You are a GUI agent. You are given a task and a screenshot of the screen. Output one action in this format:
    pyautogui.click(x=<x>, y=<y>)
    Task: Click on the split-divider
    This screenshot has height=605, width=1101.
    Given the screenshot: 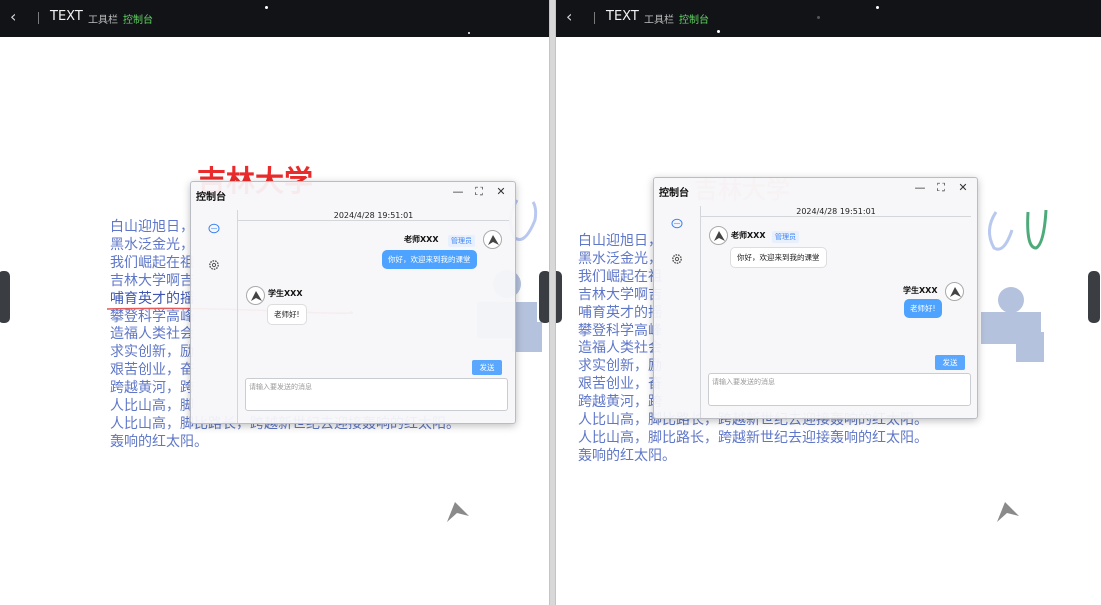 What is the action you would take?
    pyautogui.click(x=552, y=302)
    